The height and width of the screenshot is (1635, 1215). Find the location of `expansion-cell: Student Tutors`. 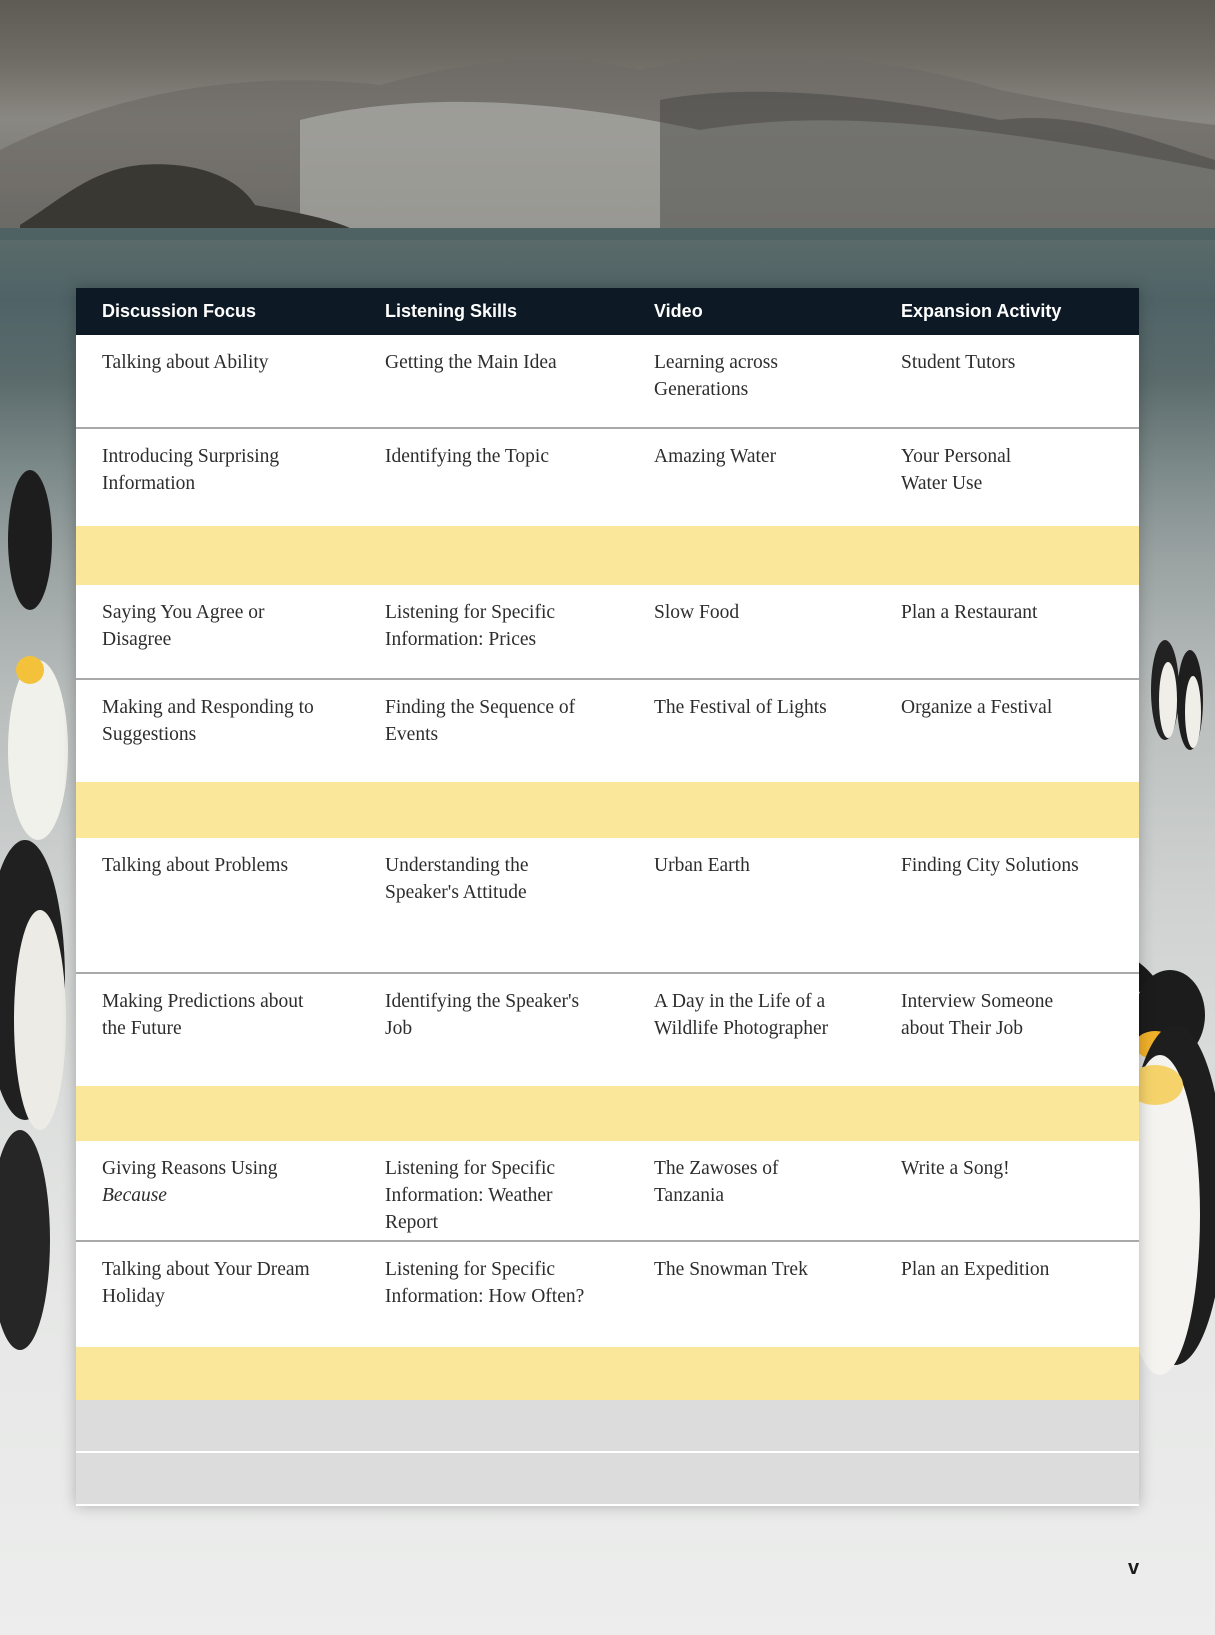

expansion-cell: Student Tutors is located at coordinates (958, 362).